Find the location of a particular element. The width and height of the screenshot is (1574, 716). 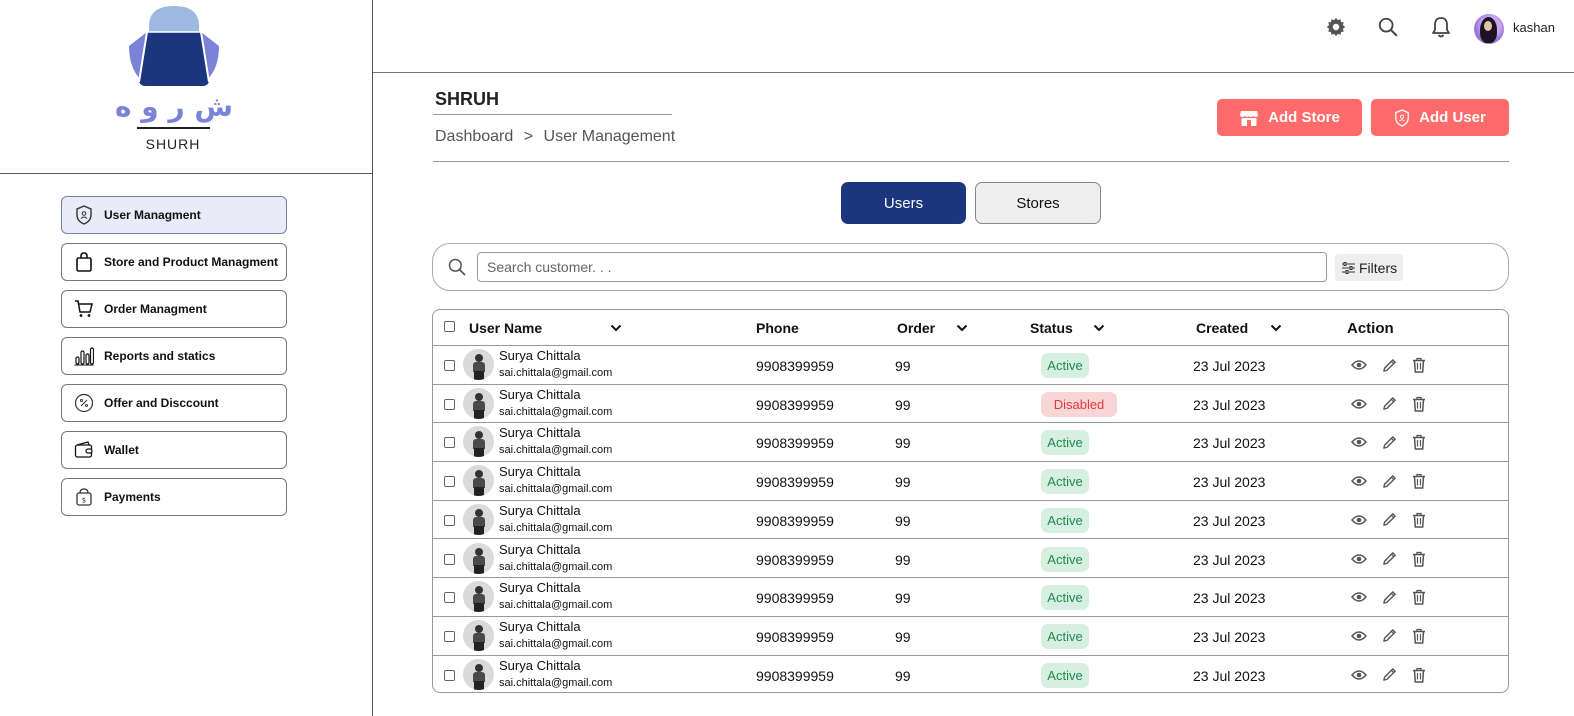

column-header-status: Status is located at coordinates (1067, 328).